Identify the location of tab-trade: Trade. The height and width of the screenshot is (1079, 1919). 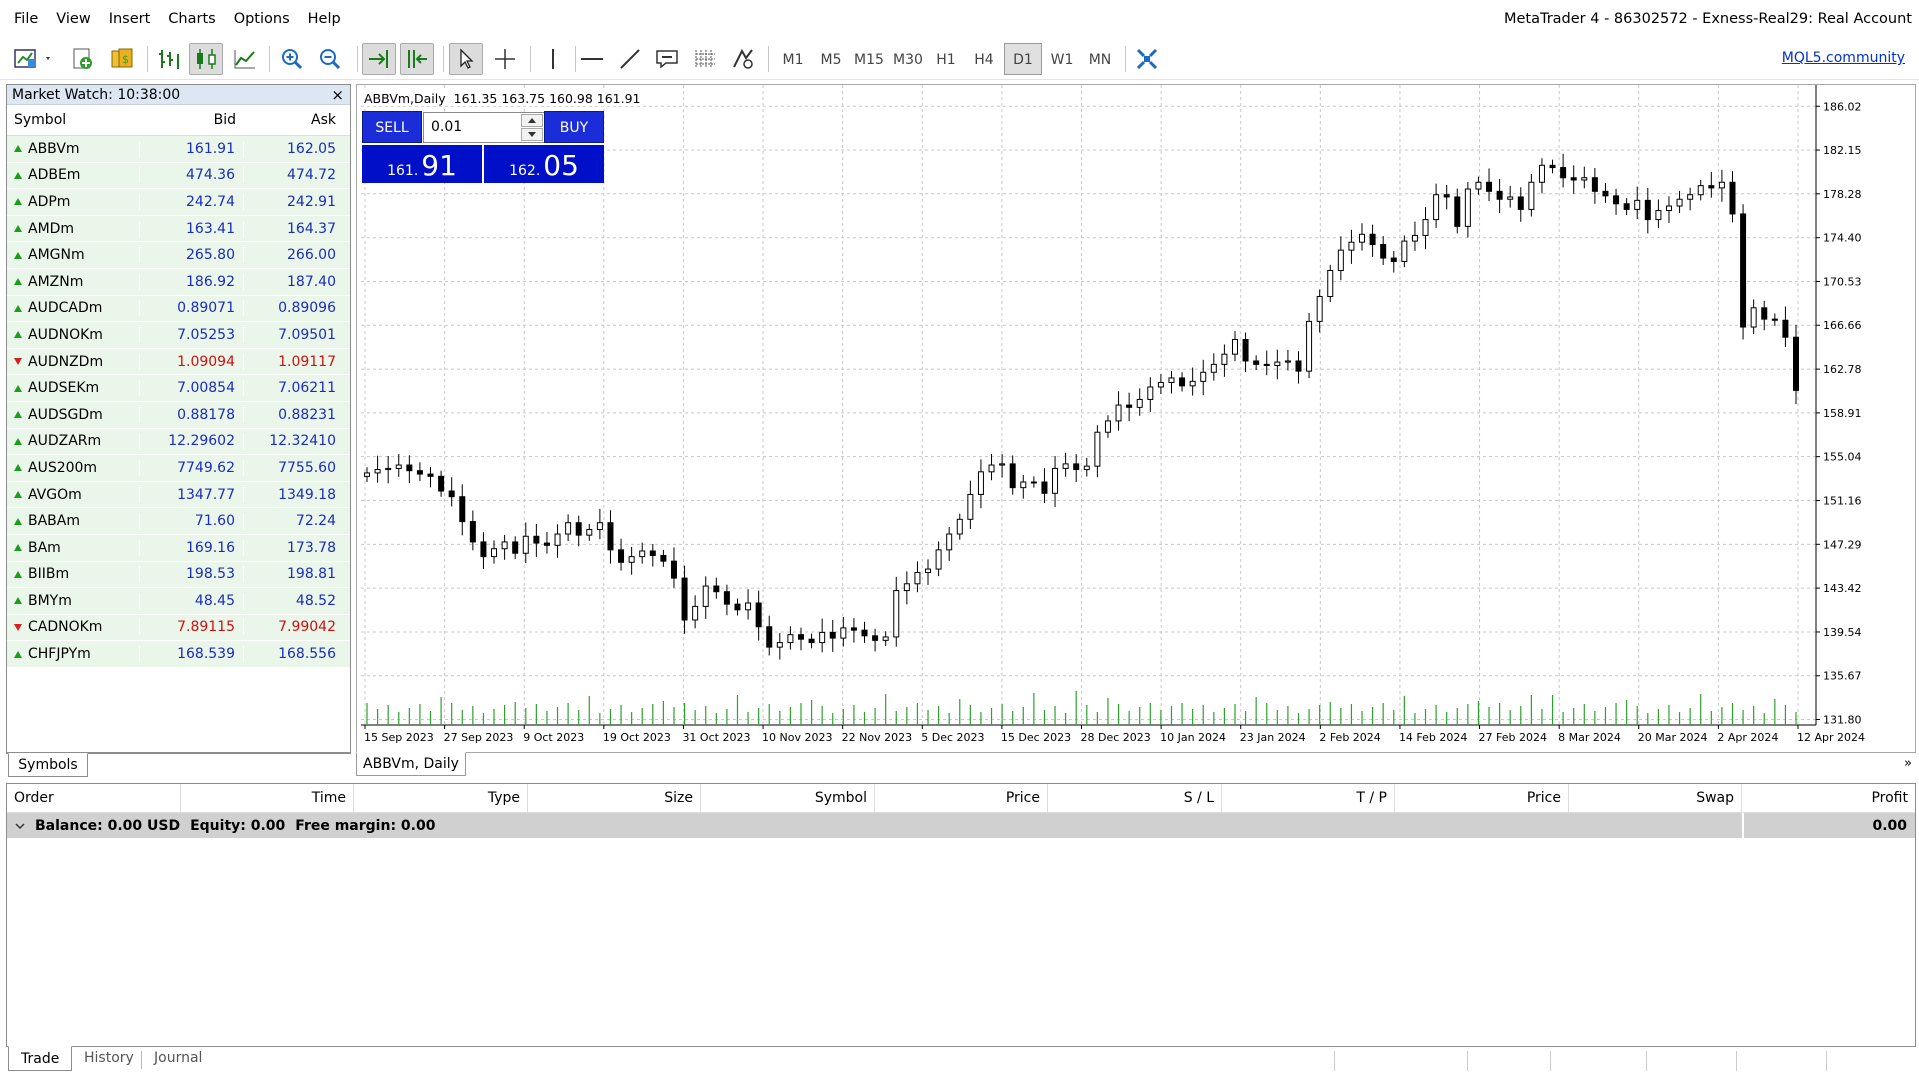
(40, 1058).